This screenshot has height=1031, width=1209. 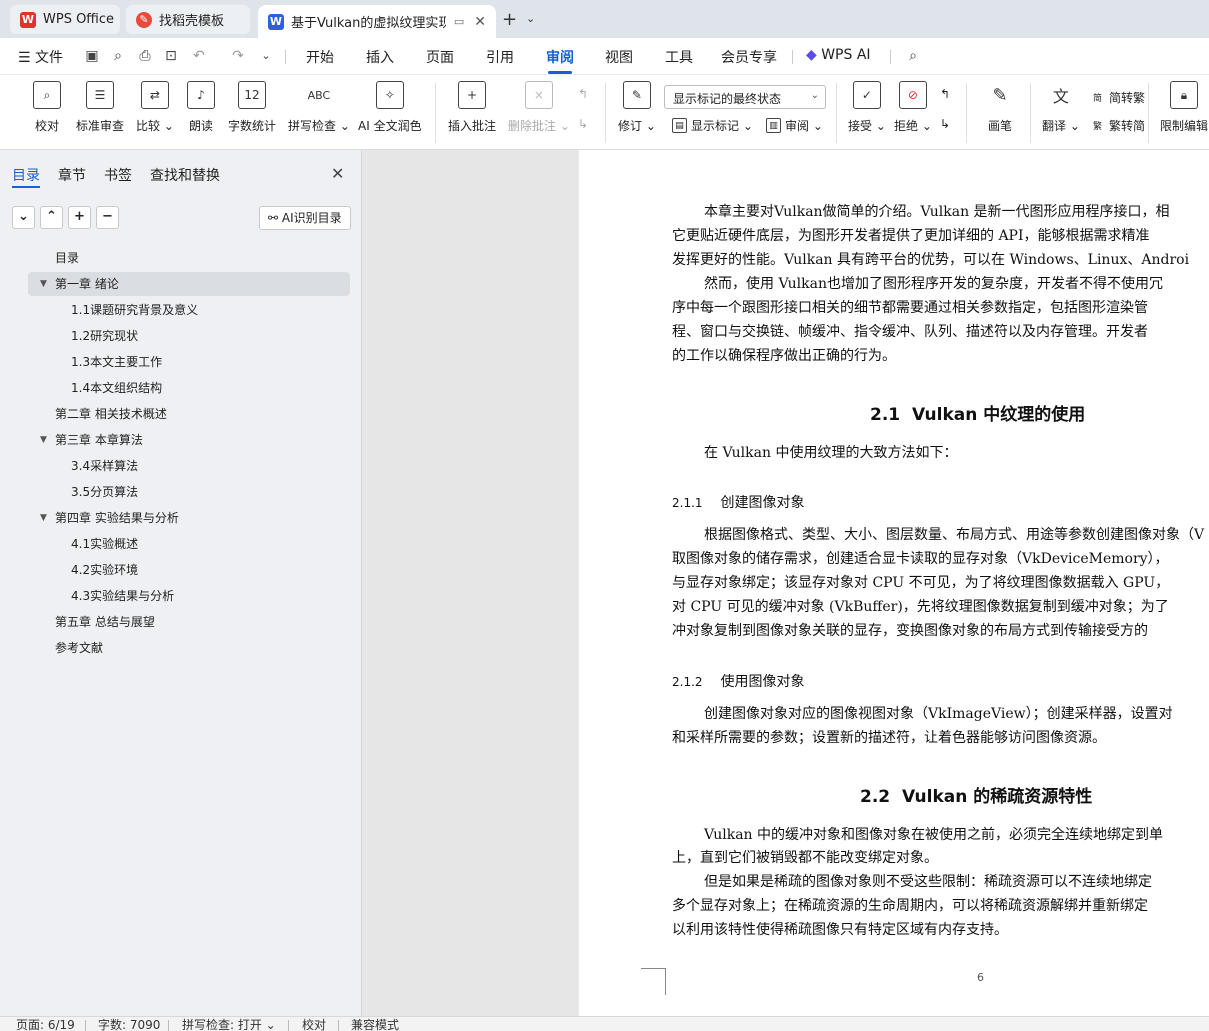 What do you see at coordinates (105, 544) in the screenshot?
I see `toc-item-label: 4.1实验概述` at bounding box center [105, 544].